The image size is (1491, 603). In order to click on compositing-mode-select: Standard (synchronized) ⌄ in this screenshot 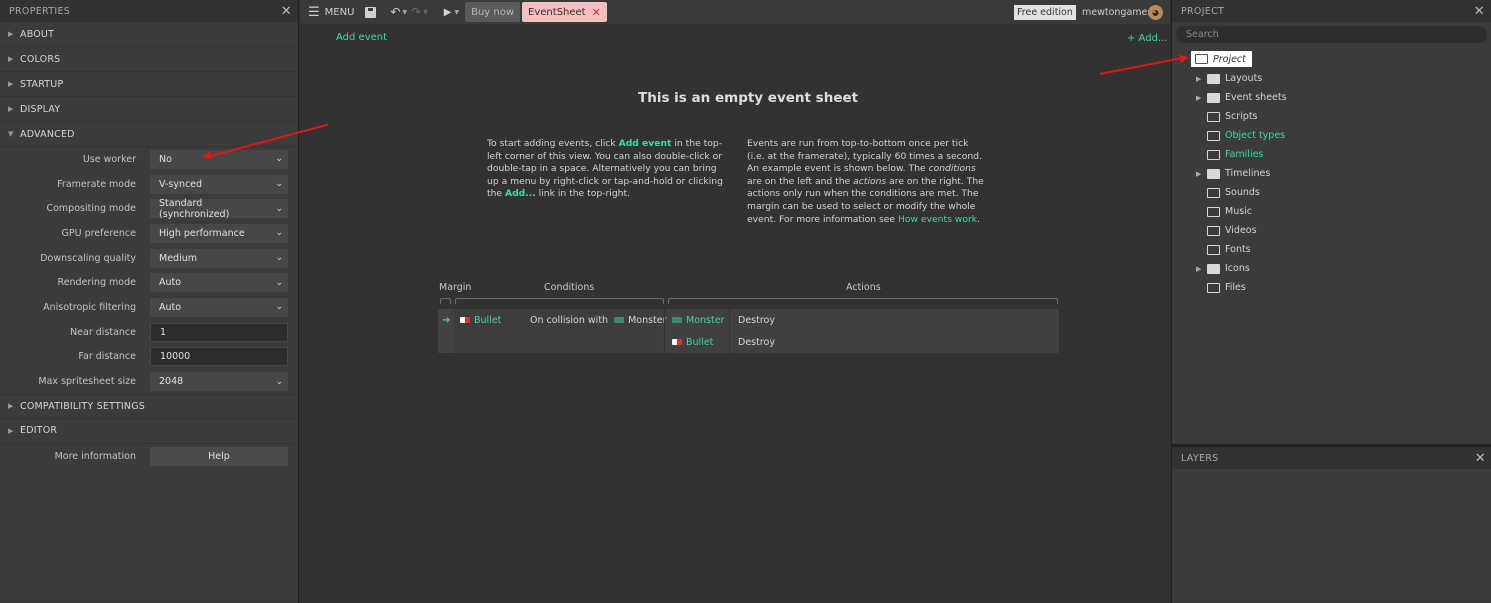, I will do `click(219, 209)`.